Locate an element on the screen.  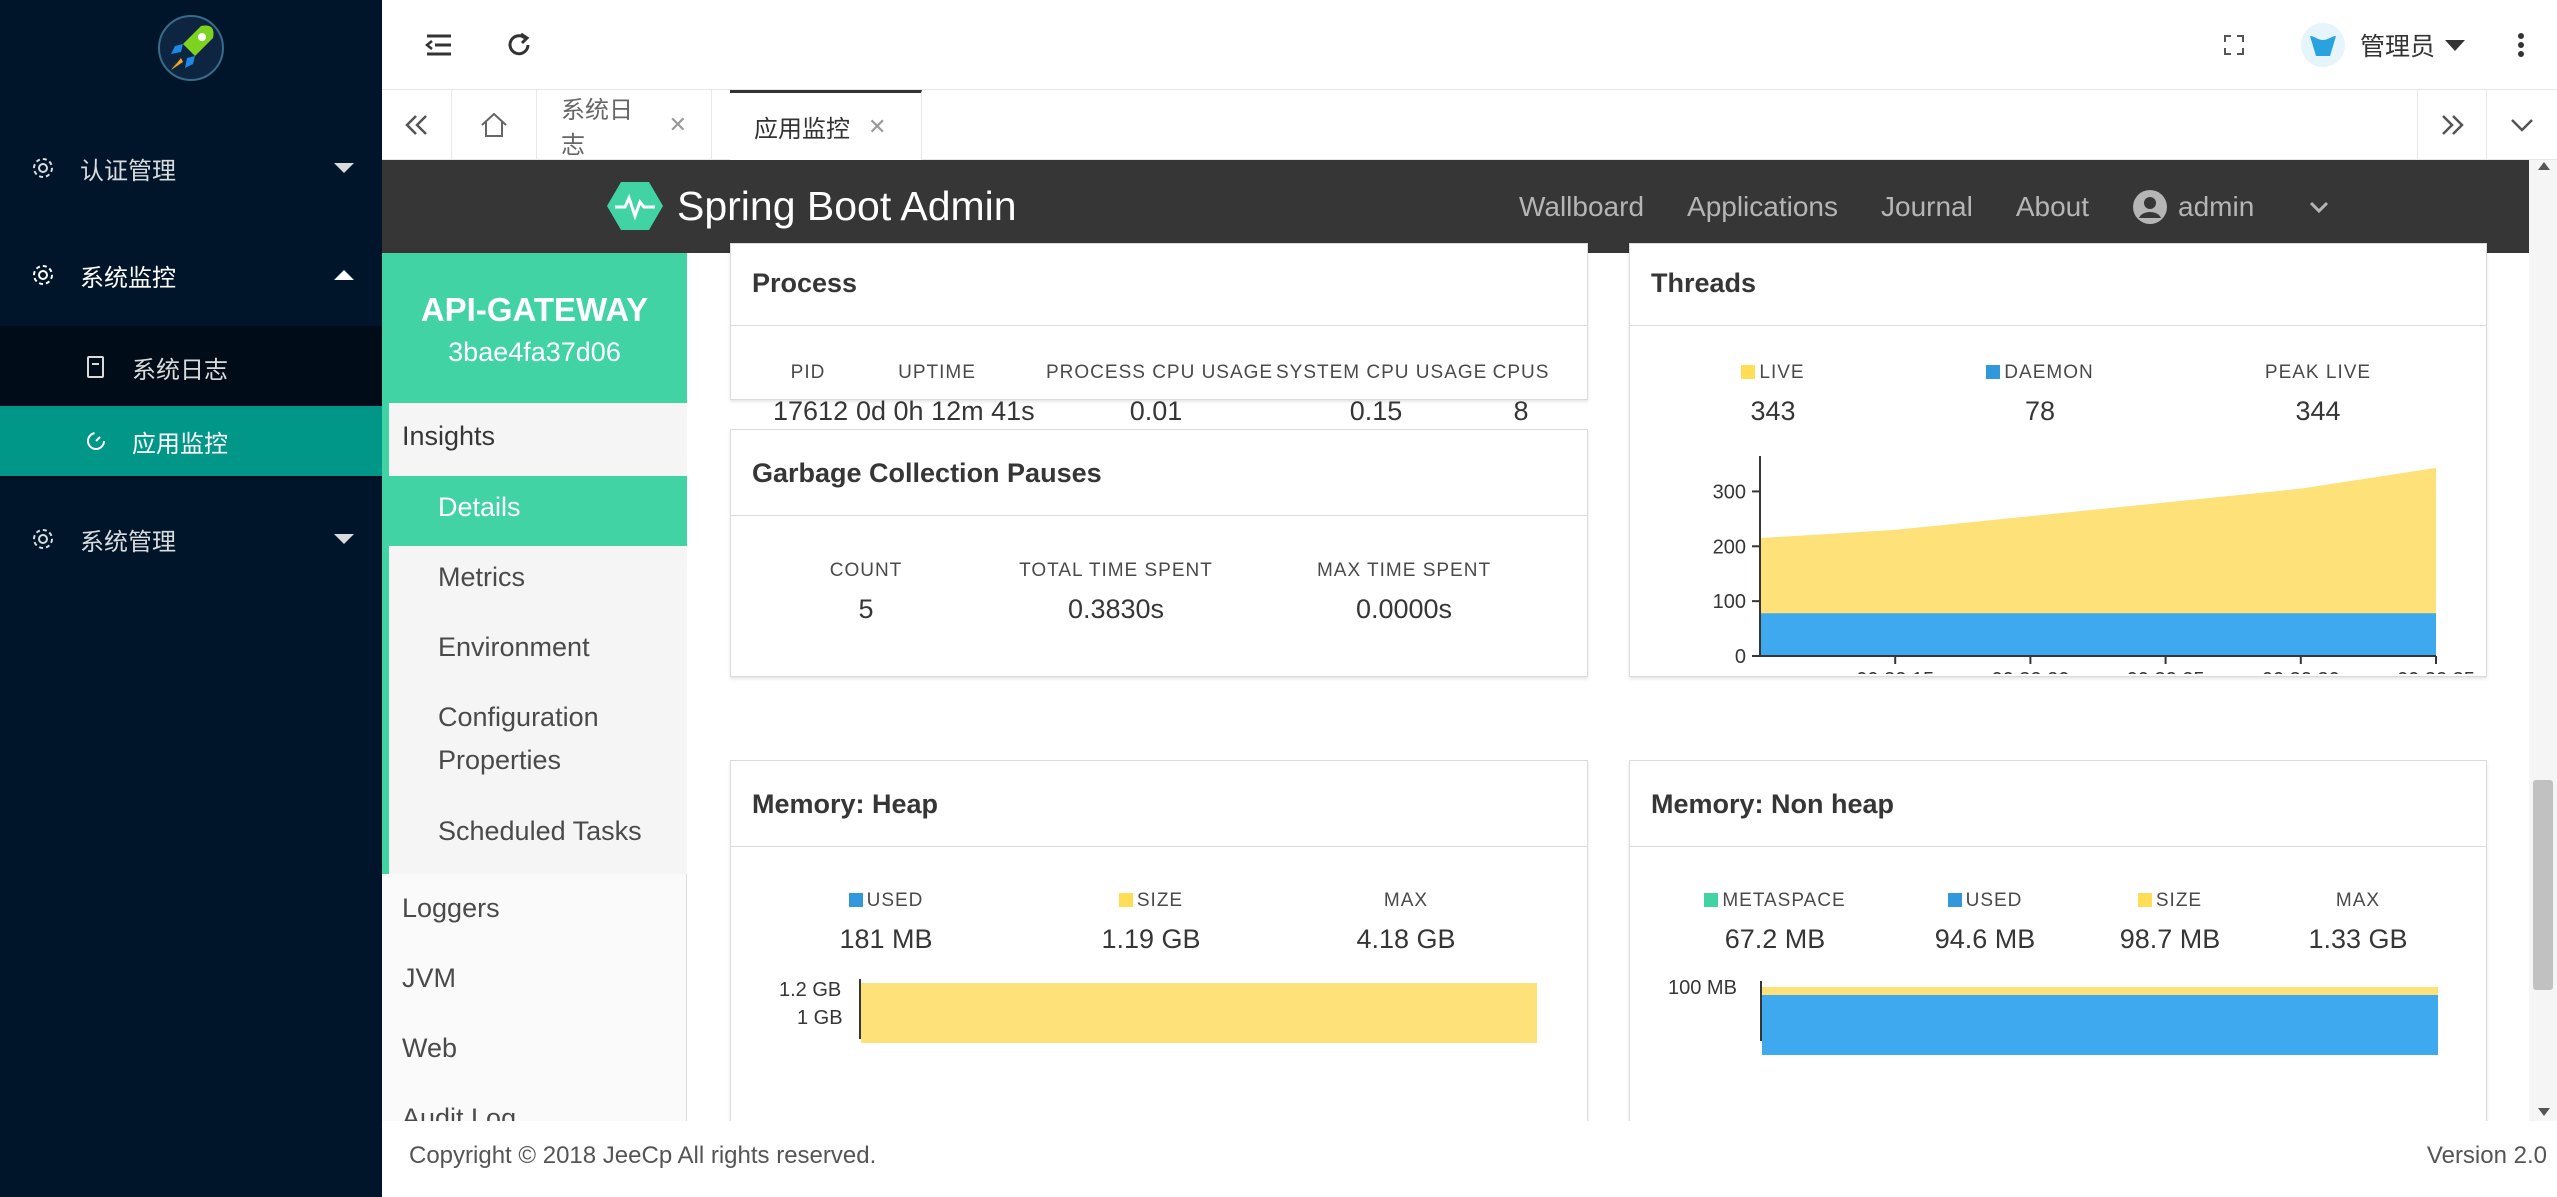
stat-uptime: UPTIME 0d 0h 12m 41s is located at coordinates (945, 394).